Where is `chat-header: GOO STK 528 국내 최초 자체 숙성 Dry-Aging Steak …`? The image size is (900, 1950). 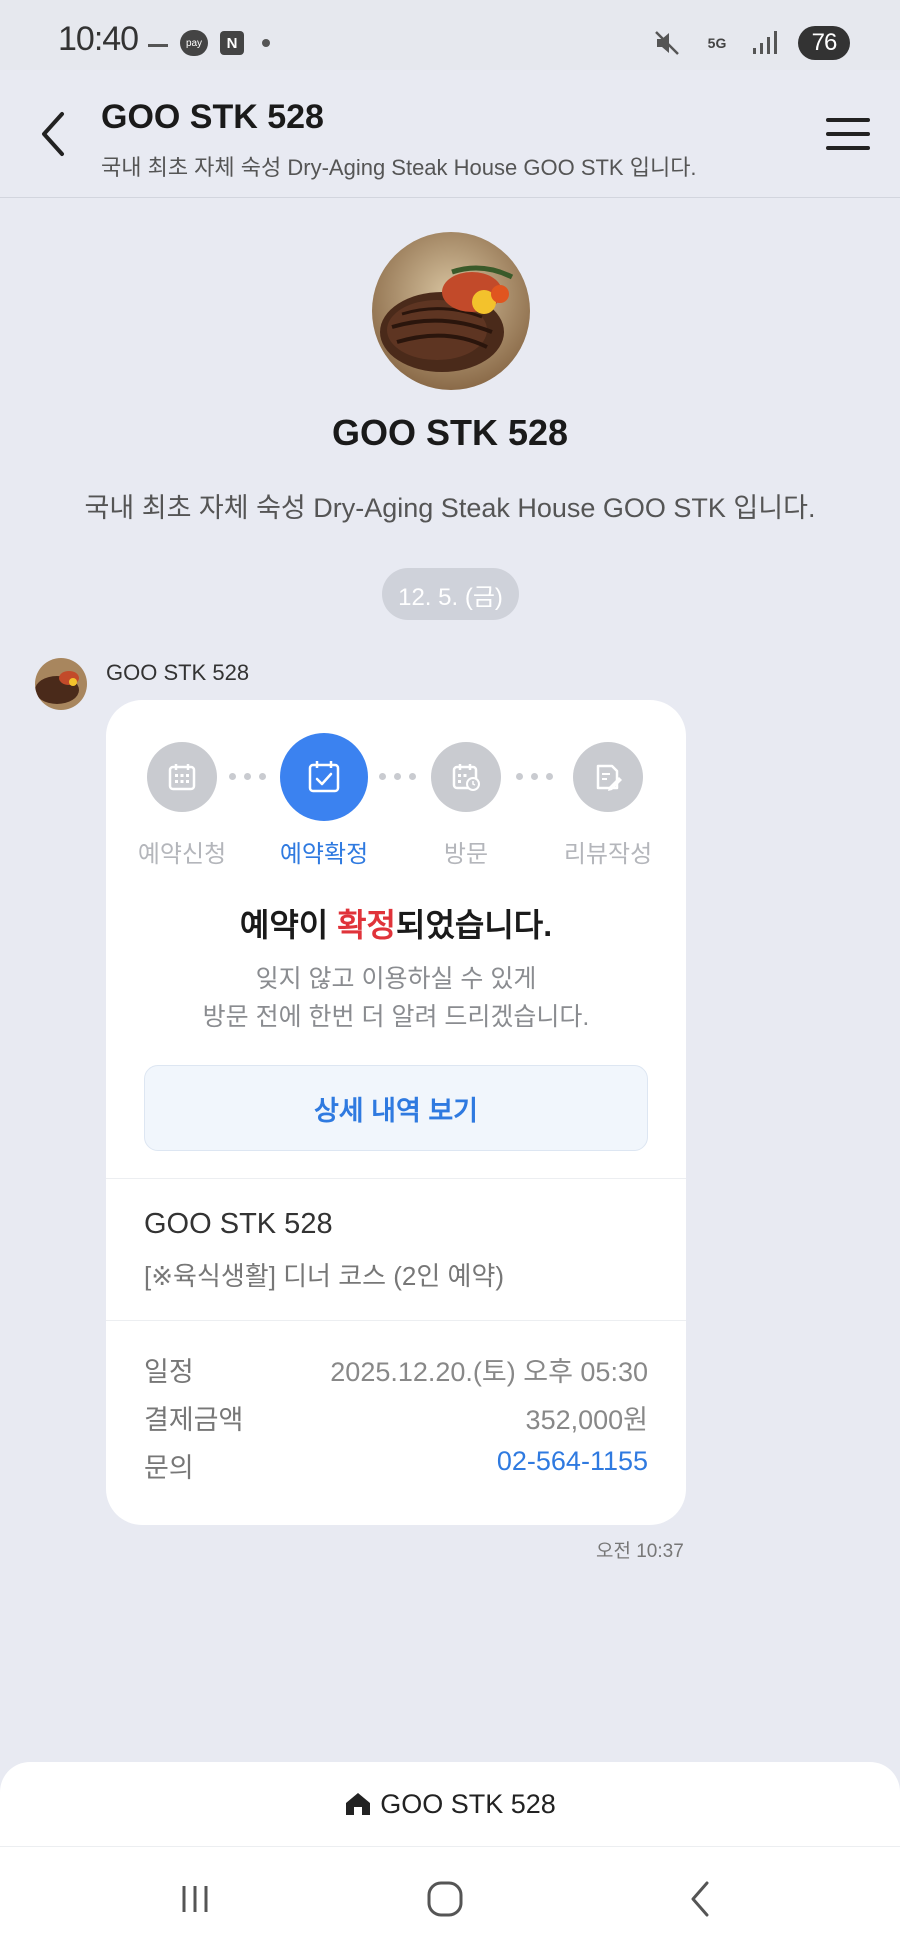
chat-header: GOO STK 528 국내 최초 자체 숙성 Dry-Aging Steak … is located at coordinates (450, 134).